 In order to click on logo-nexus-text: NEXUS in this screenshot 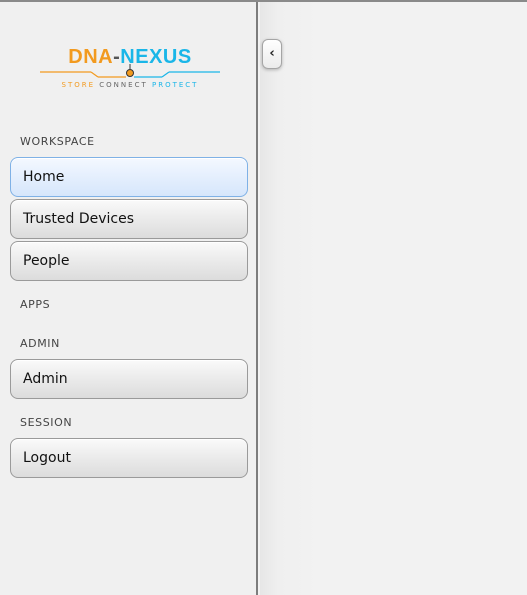, I will do `click(156, 57)`.